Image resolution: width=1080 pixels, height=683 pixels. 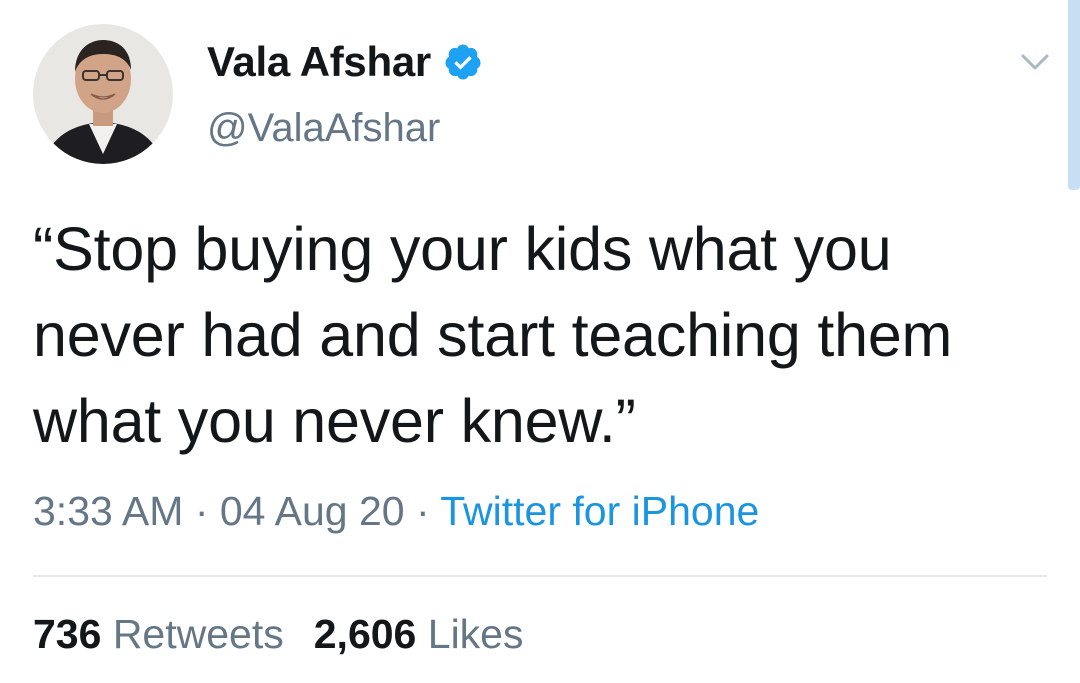 I want to click on tweet-time: 3:33 AM, so click(x=108, y=511).